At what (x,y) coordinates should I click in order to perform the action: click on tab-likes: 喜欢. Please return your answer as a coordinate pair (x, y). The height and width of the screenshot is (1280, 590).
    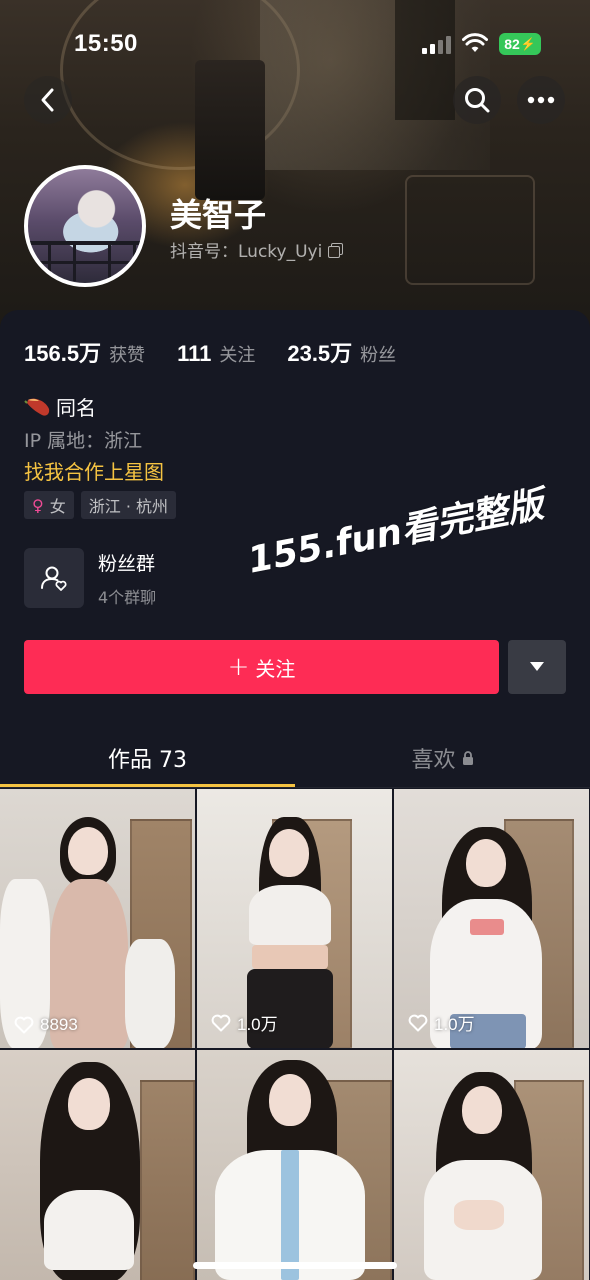
    Looking at the image, I should click on (442, 758).